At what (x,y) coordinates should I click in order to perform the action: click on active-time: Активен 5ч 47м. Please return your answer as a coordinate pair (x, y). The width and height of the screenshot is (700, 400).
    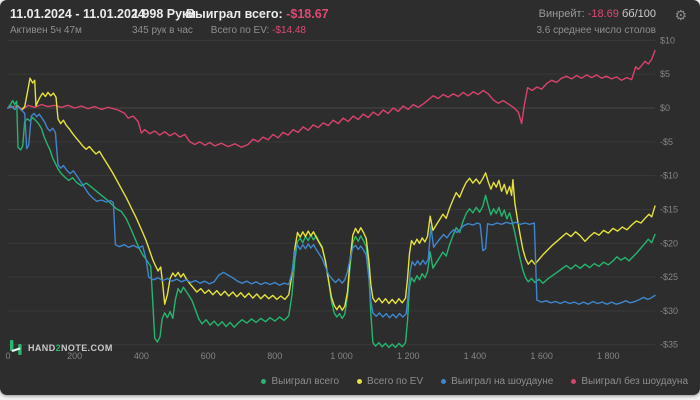
    Looking at the image, I should click on (46, 30).